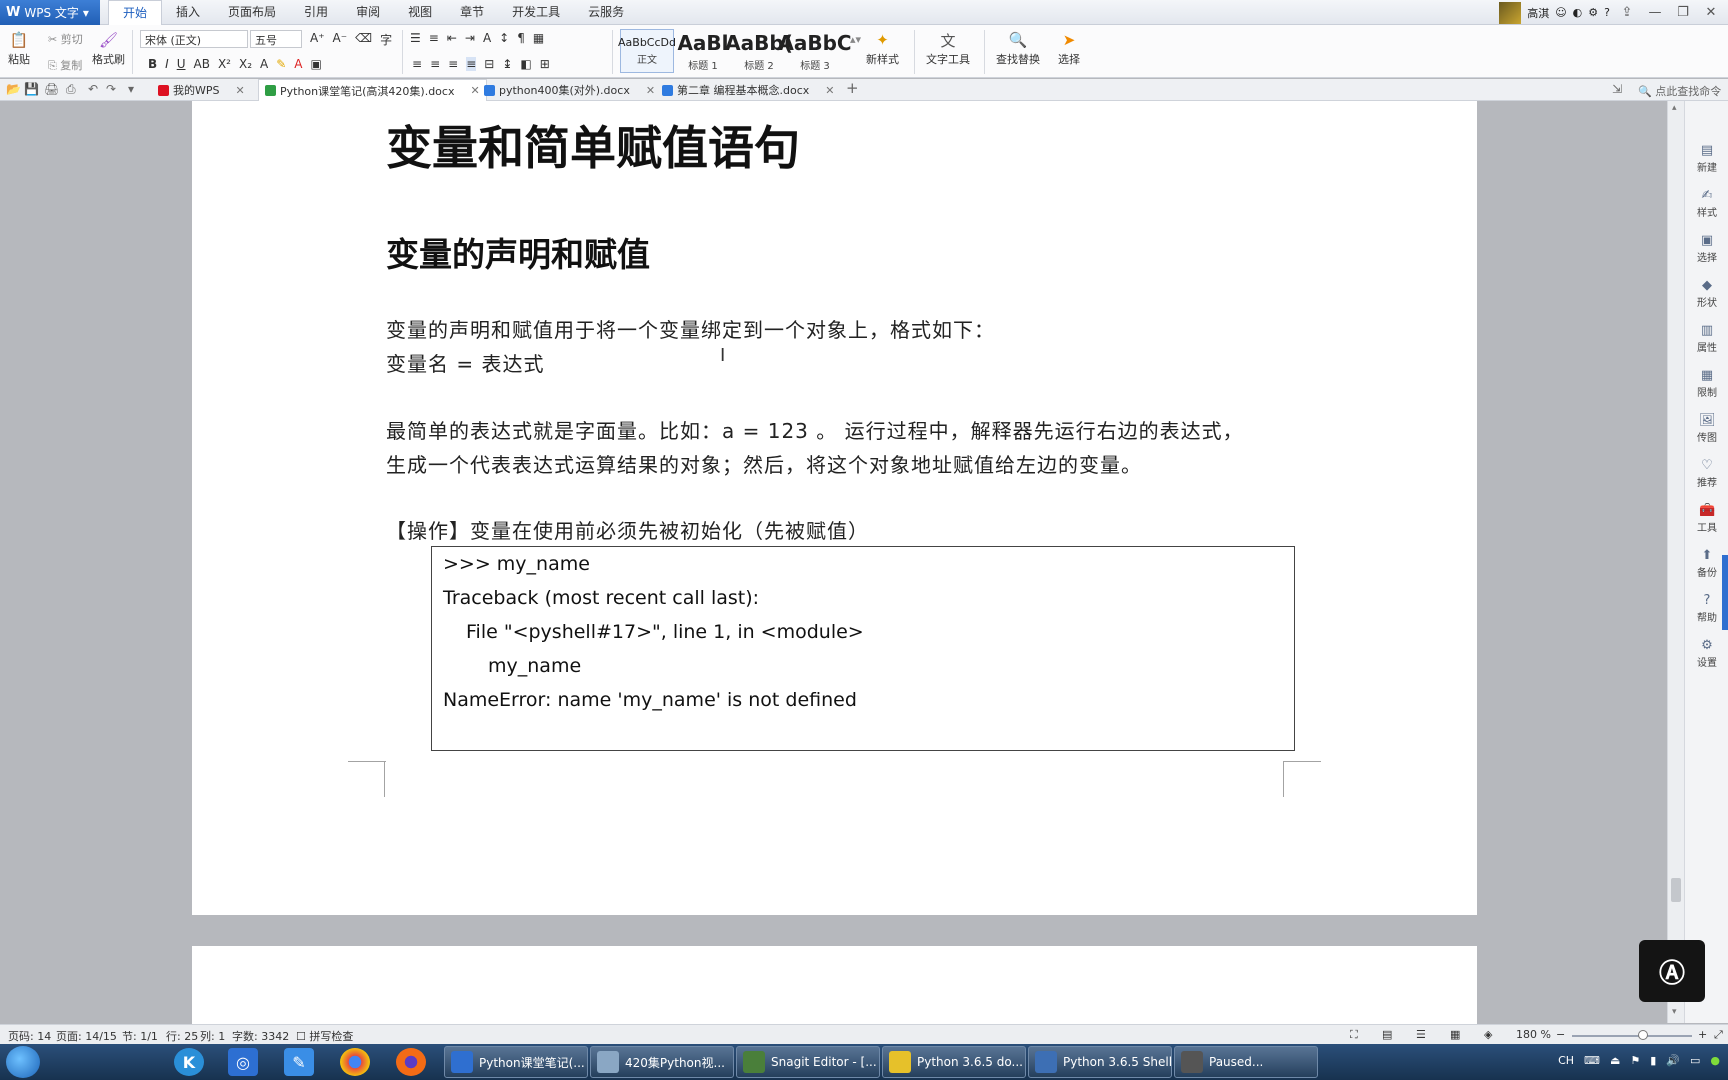 The width and height of the screenshot is (1728, 1080). Describe the element at coordinates (1632, 1036) in the screenshot. I see `zoom-slider` at that location.